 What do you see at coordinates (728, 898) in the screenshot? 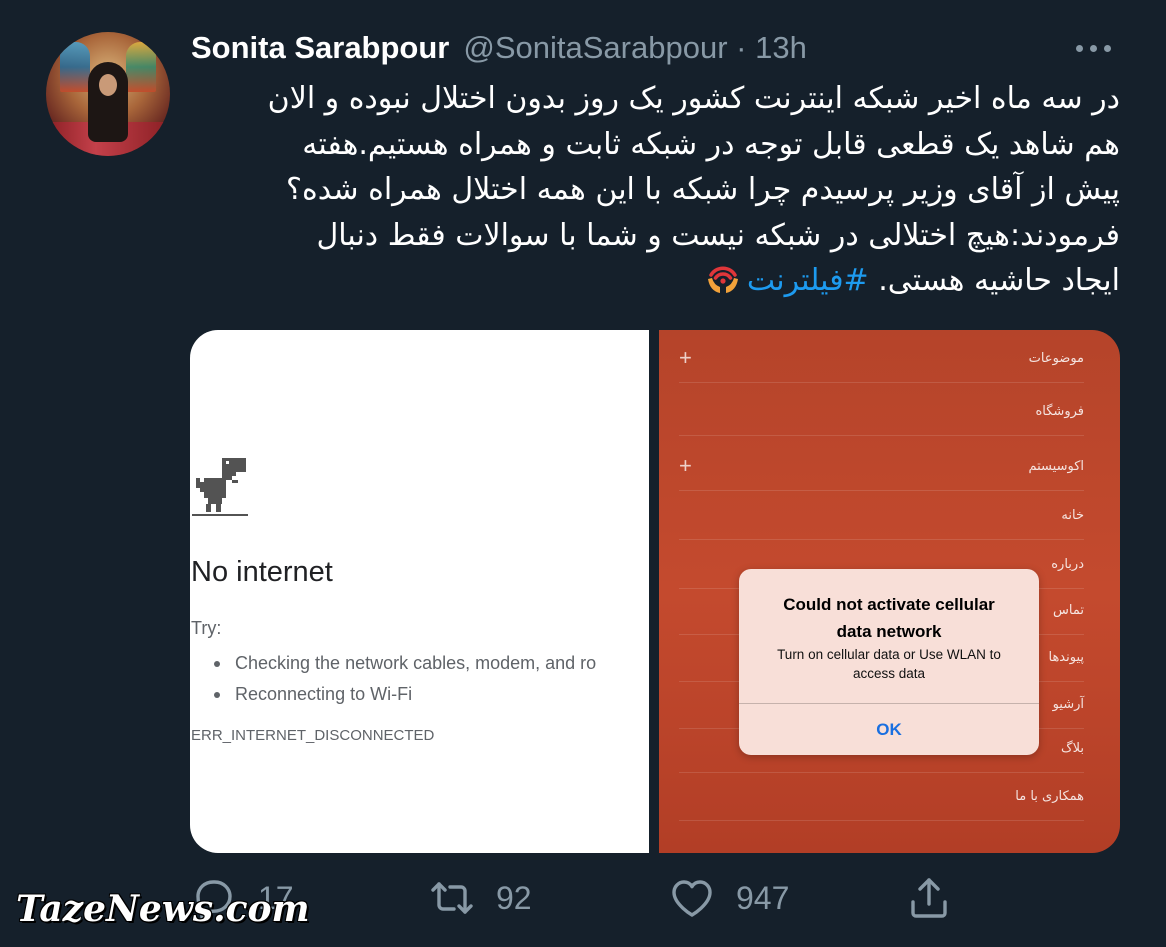
I see `like-button: 947` at bounding box center [728, 898].